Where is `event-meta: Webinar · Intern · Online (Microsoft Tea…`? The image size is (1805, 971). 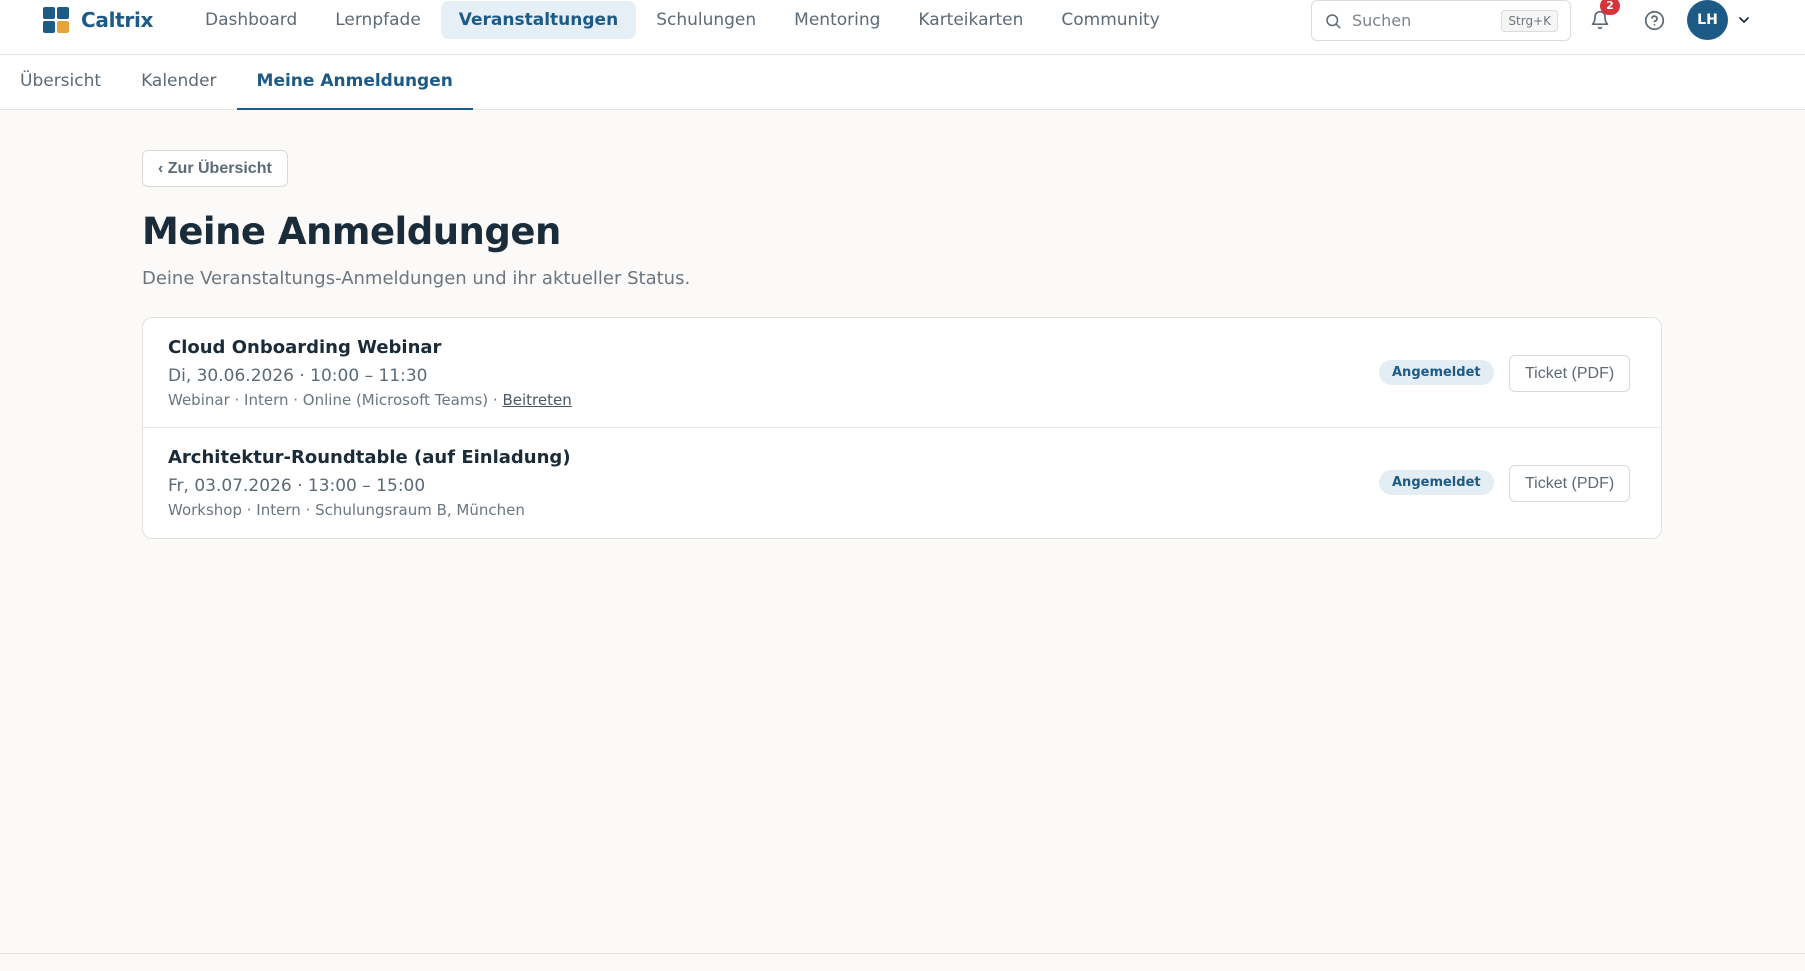 event-meta: Webinar · Intern · Online (Microsoft Tea… is located at coordinates (370, 400).